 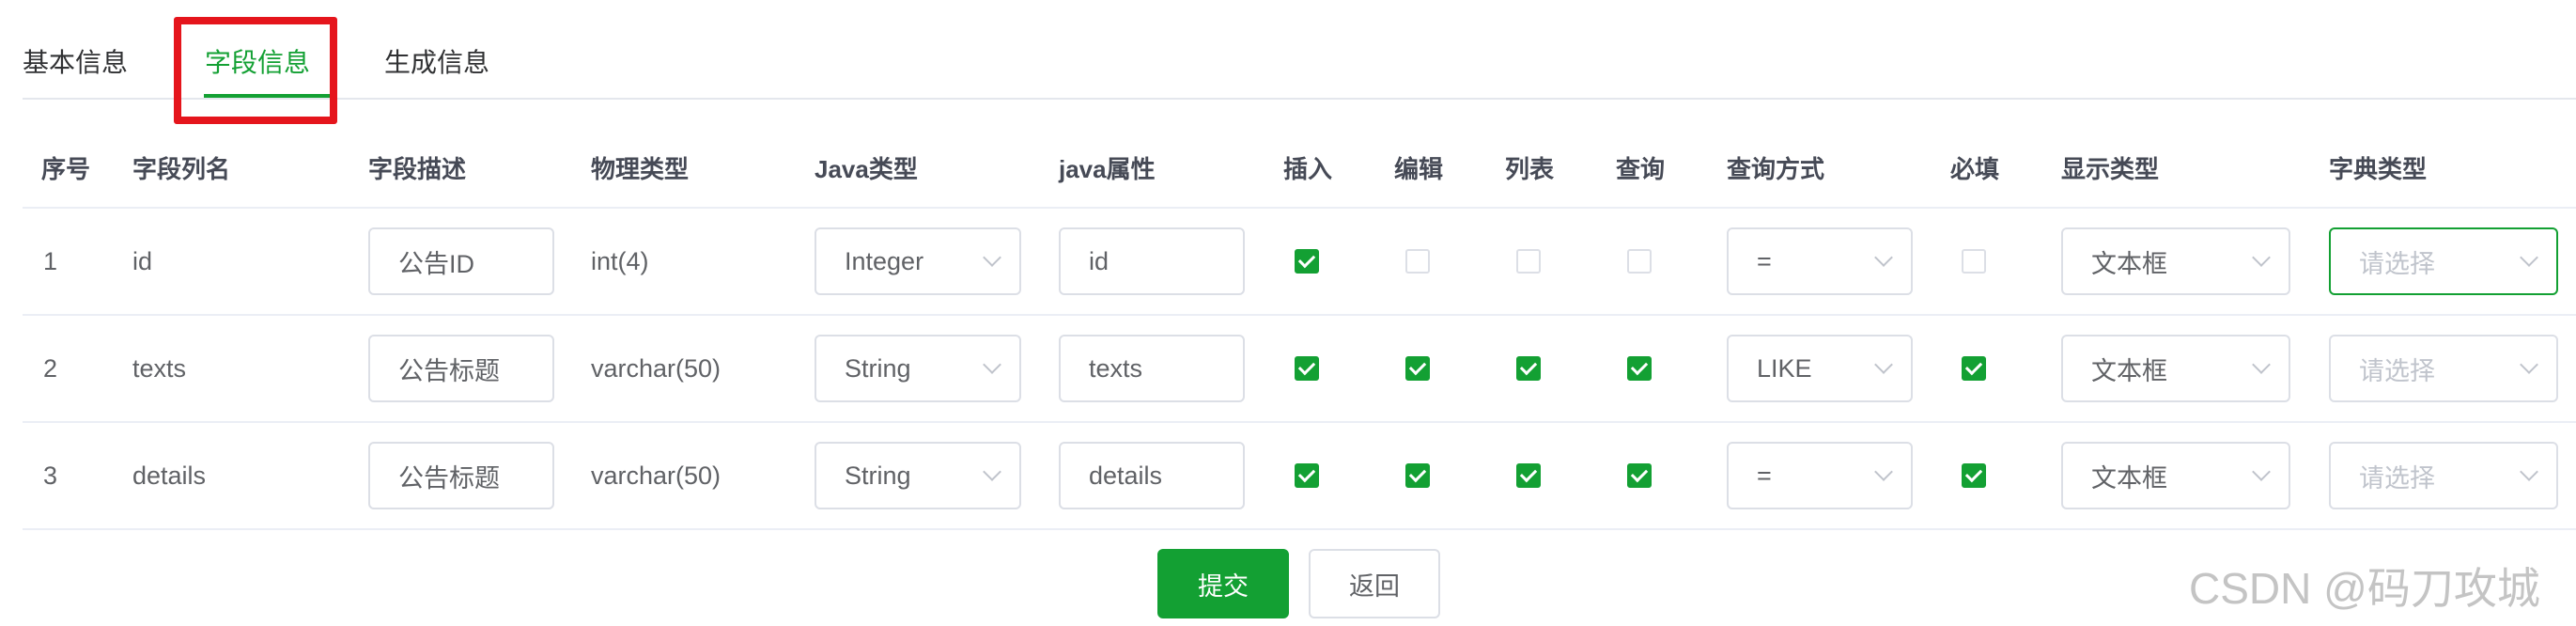 What do you see at coordinates (75, 50) in the screenshot?
I see `tab-basic-info: 基本信息` at bounding box center [75, 50].